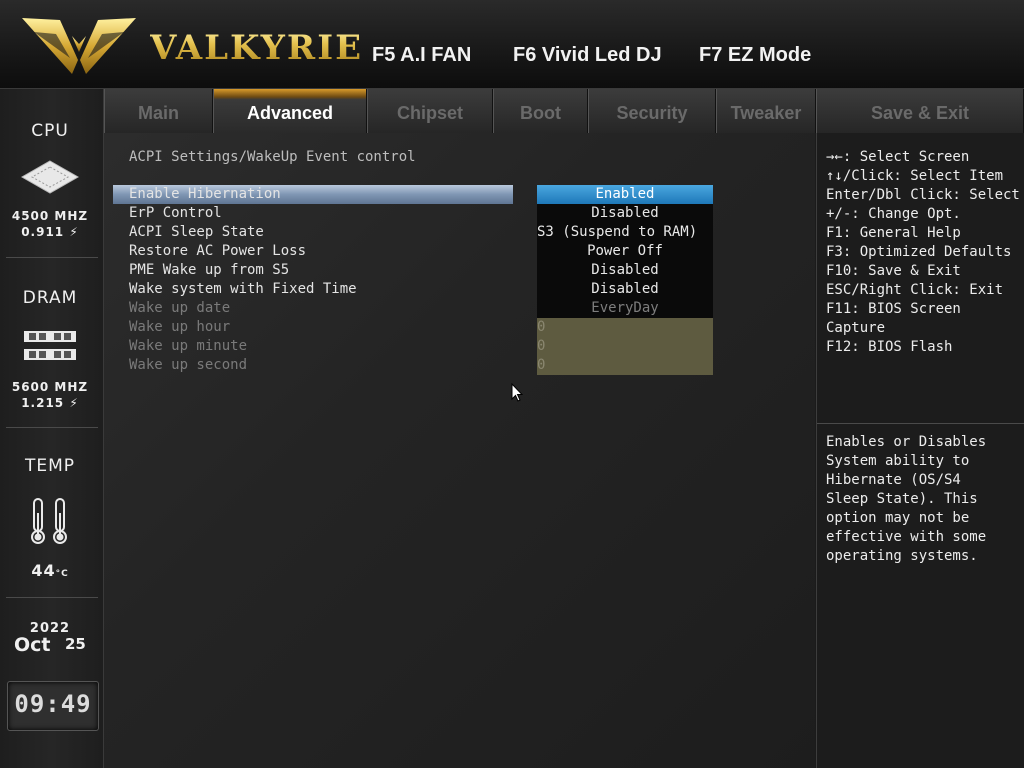 The image size is (1024, 768). Describe the element at coordinates (75, 644) in the screenshot. I see `date-day: 25` at that location.